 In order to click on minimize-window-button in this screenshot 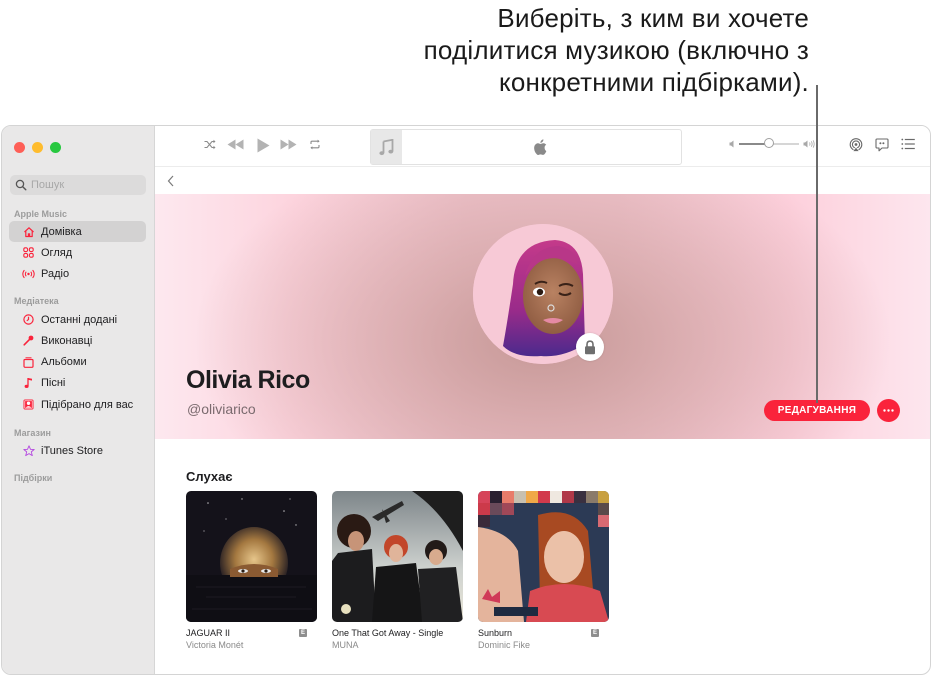, I will do `click(37, 147)`.